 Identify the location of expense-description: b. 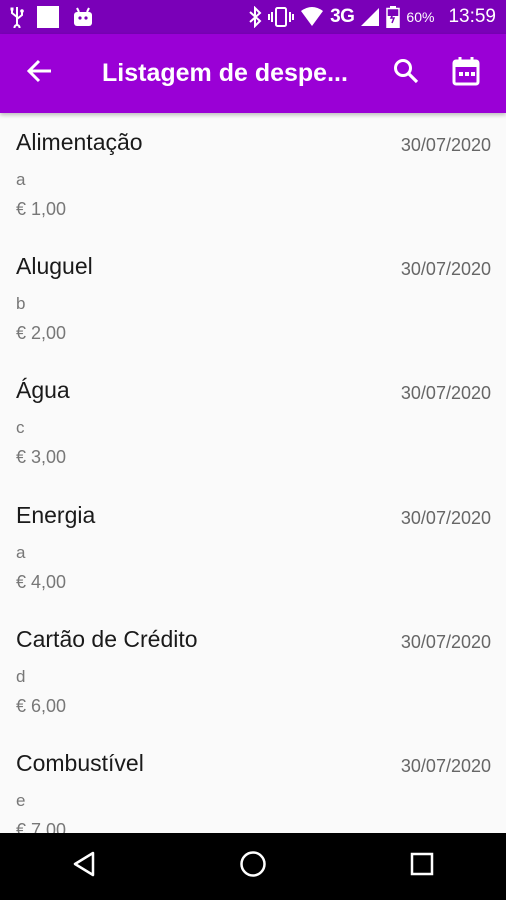
(21, 303).